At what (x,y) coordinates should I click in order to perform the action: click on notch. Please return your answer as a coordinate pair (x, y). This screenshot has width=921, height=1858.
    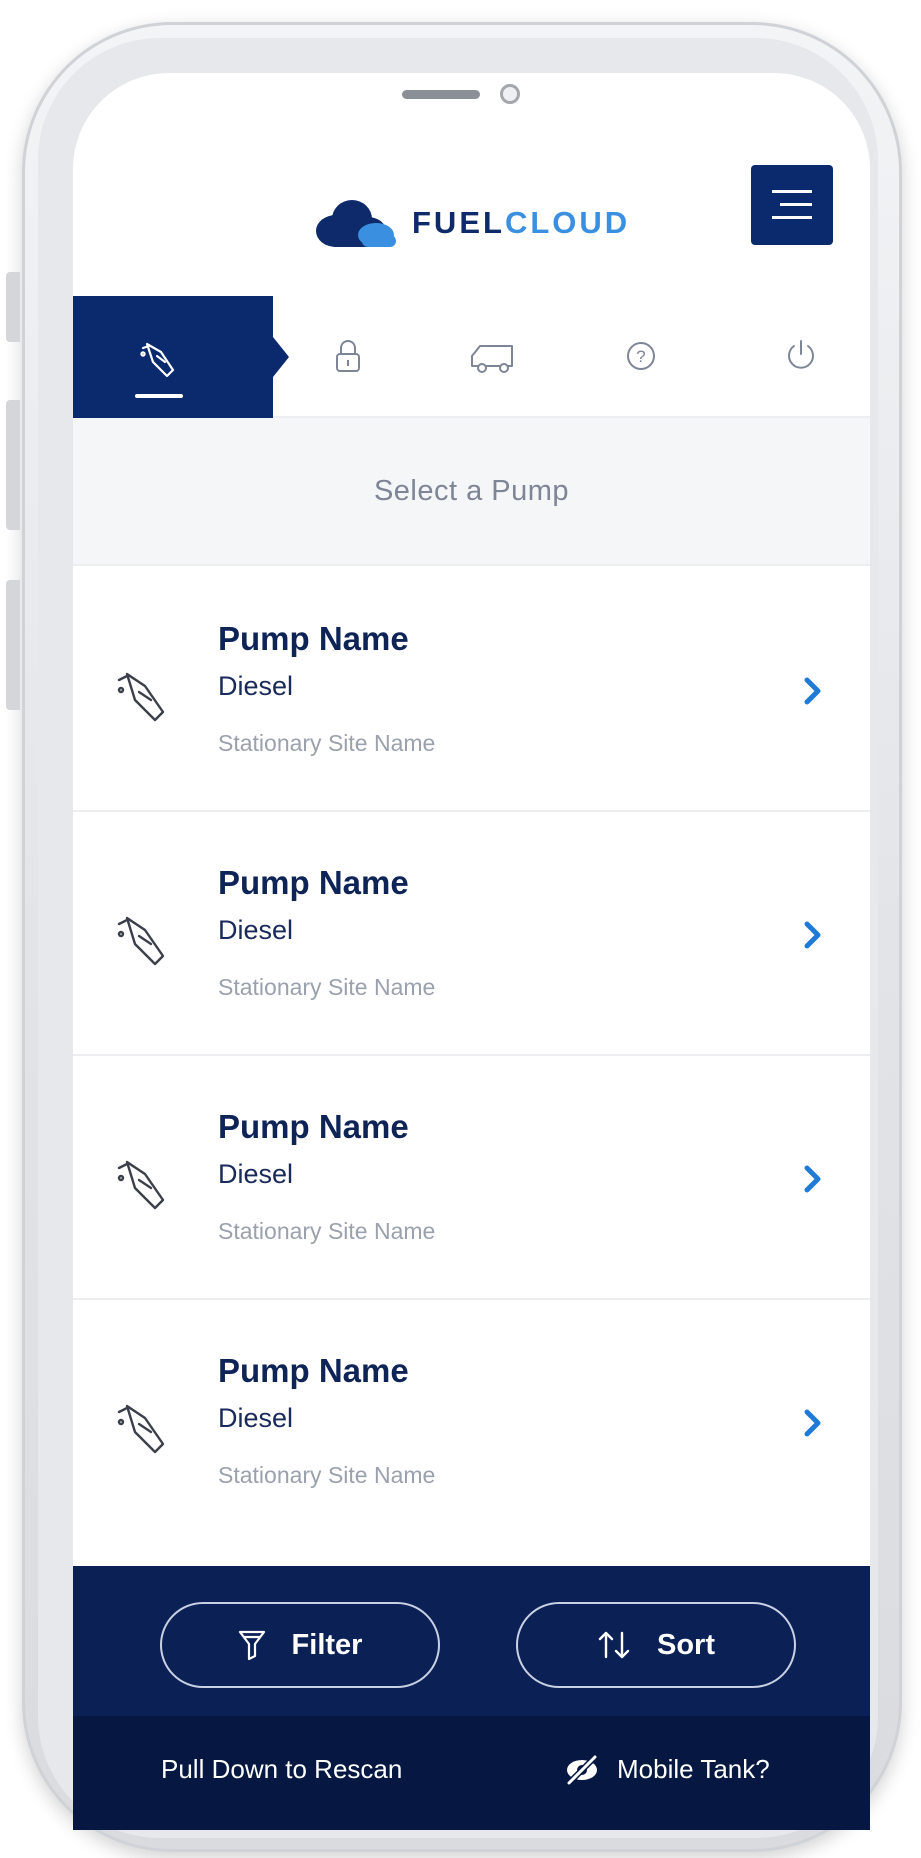
    Looking at the image, I should click on (470, 108).